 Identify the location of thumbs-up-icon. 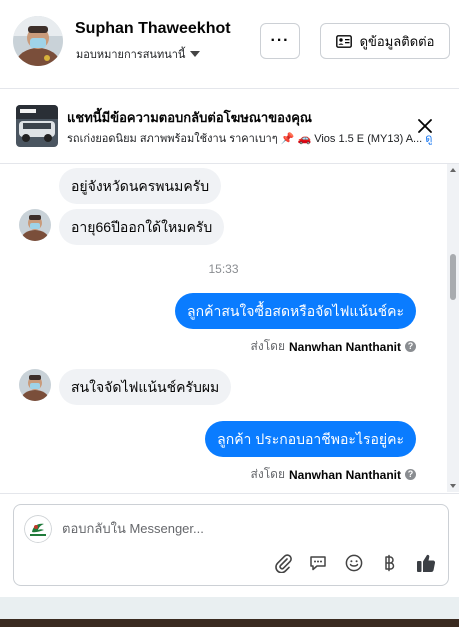
(426, 563).